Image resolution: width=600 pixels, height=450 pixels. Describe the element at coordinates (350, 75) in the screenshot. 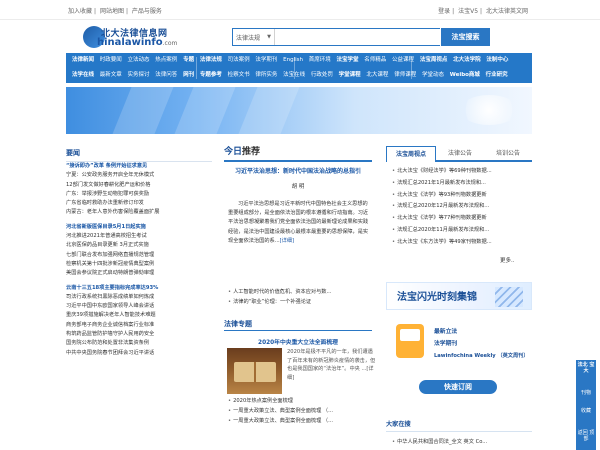

I see `nav-item: 学堂课程` at that location.